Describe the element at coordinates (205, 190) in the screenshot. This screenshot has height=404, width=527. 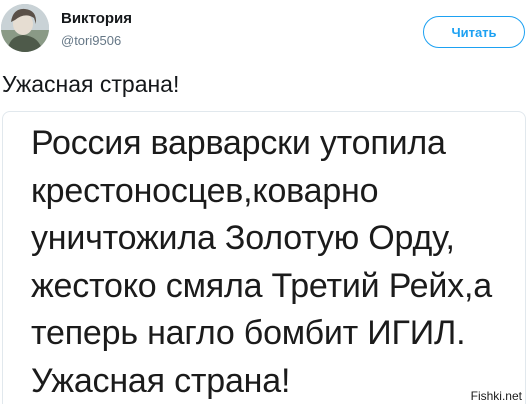
I see `media-text-line: крестоносцев,коварно` at that location.